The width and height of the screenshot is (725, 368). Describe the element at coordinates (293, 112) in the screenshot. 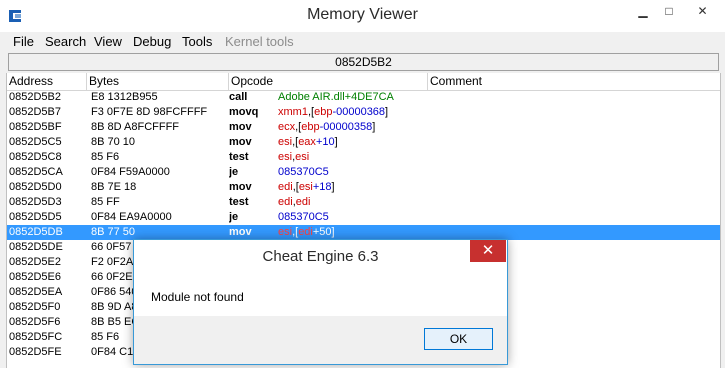

I see `operand-token: xmm1` at that location.